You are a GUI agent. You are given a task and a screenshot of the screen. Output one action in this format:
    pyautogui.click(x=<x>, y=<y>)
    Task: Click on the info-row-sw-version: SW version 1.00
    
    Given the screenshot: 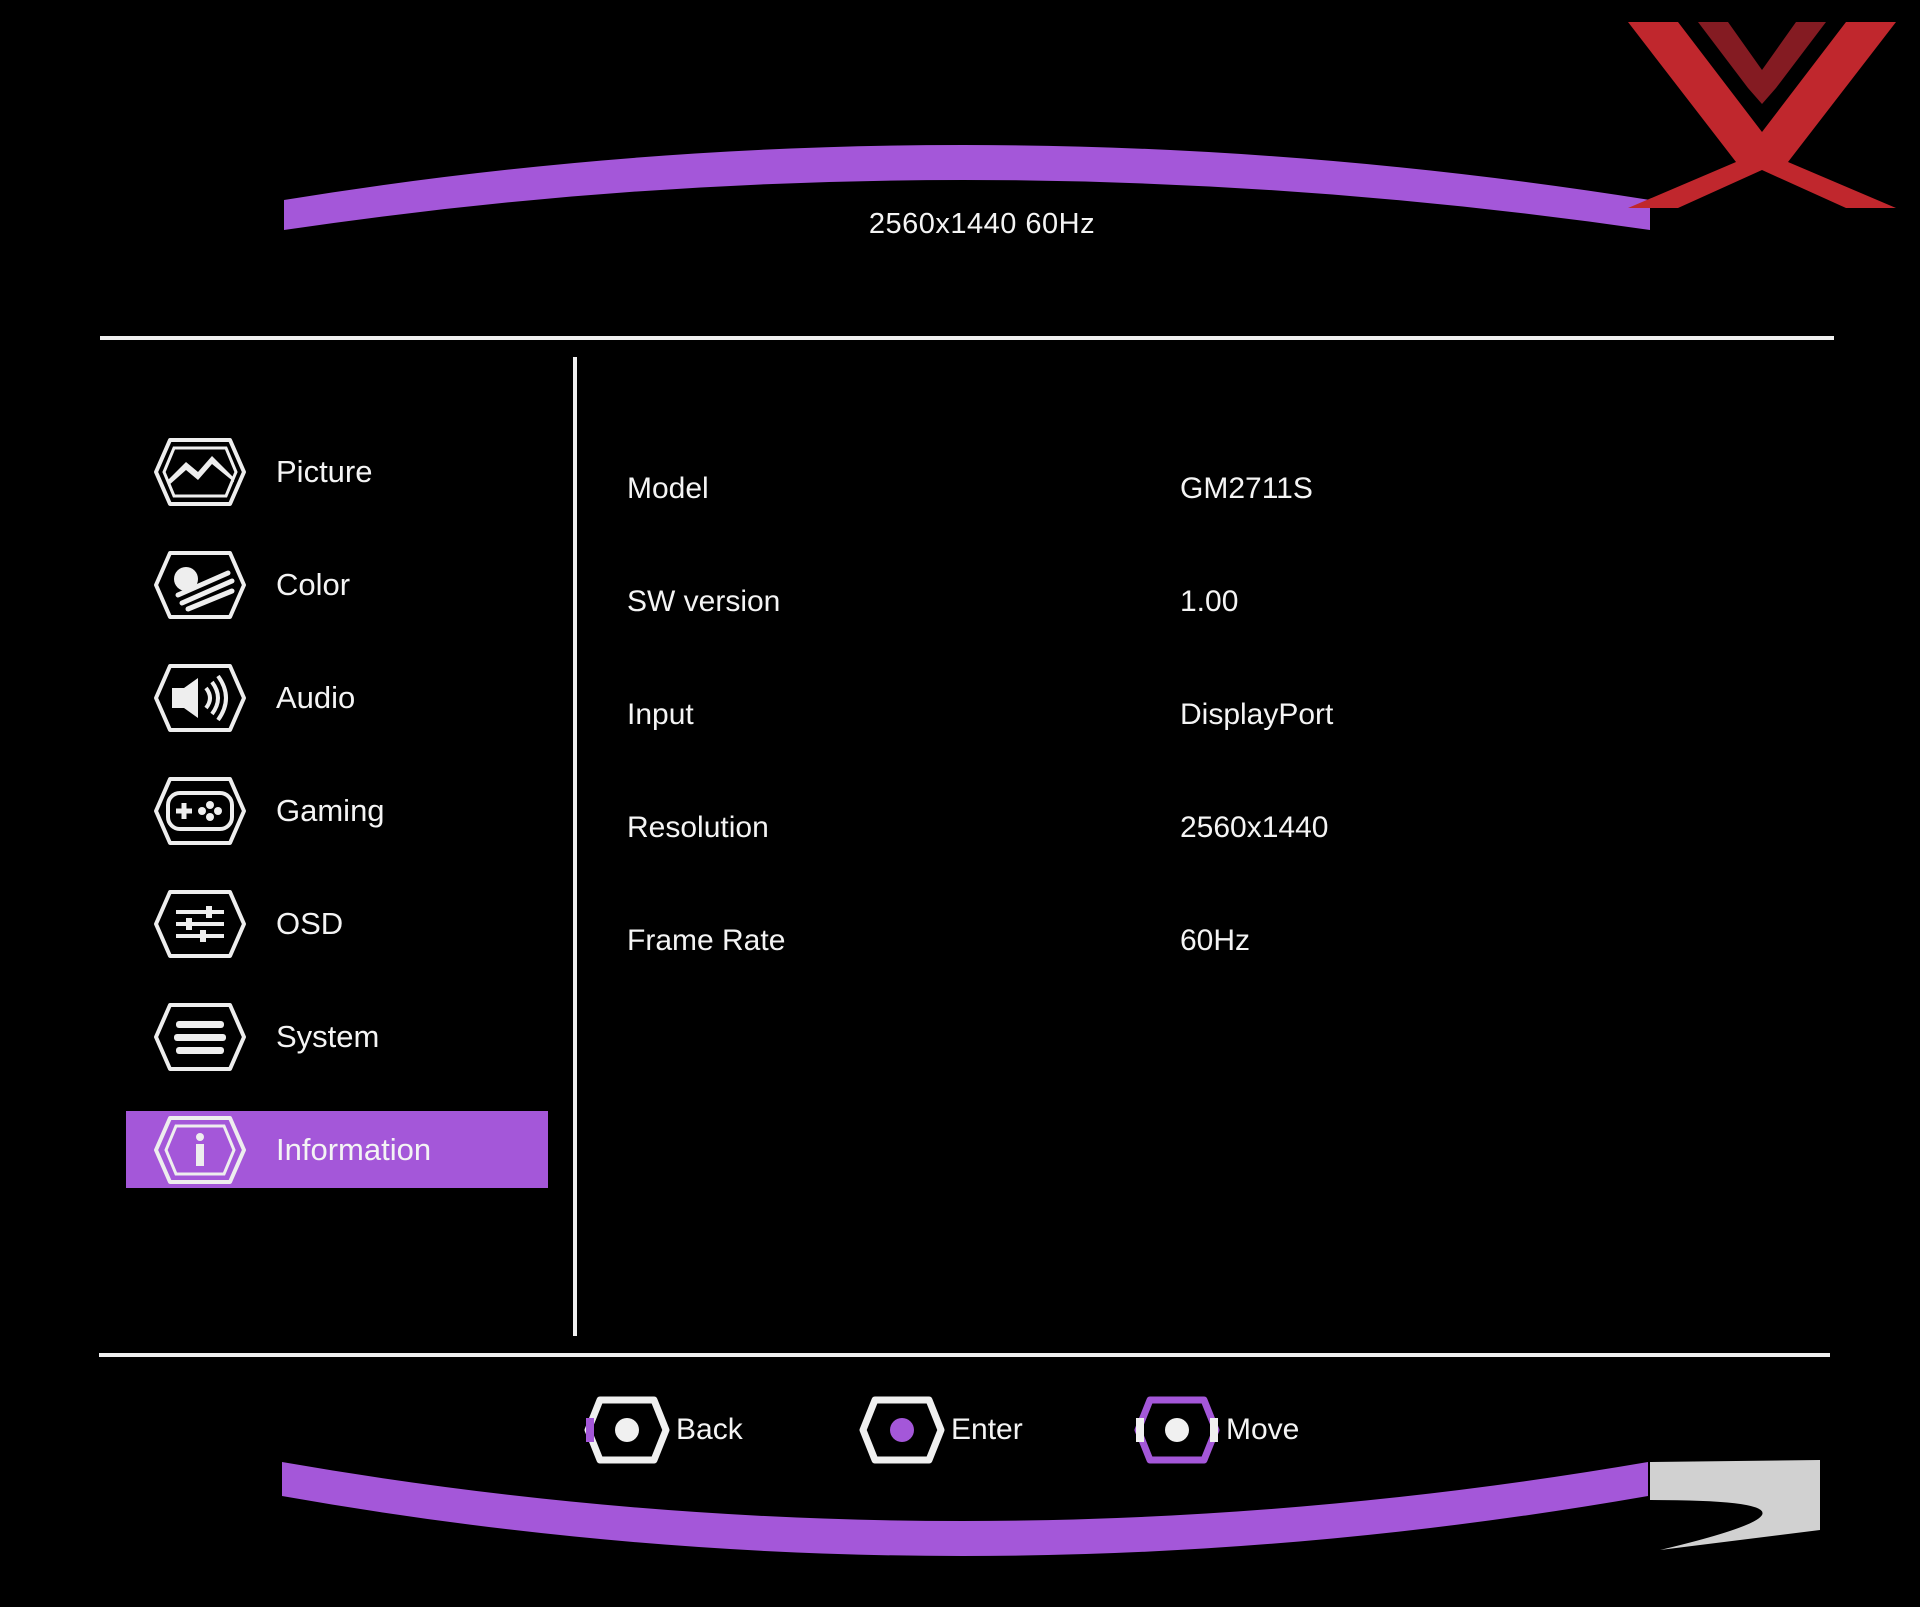 What is the action you would take?
    pyautogui.click(x=1127, y=634)
    